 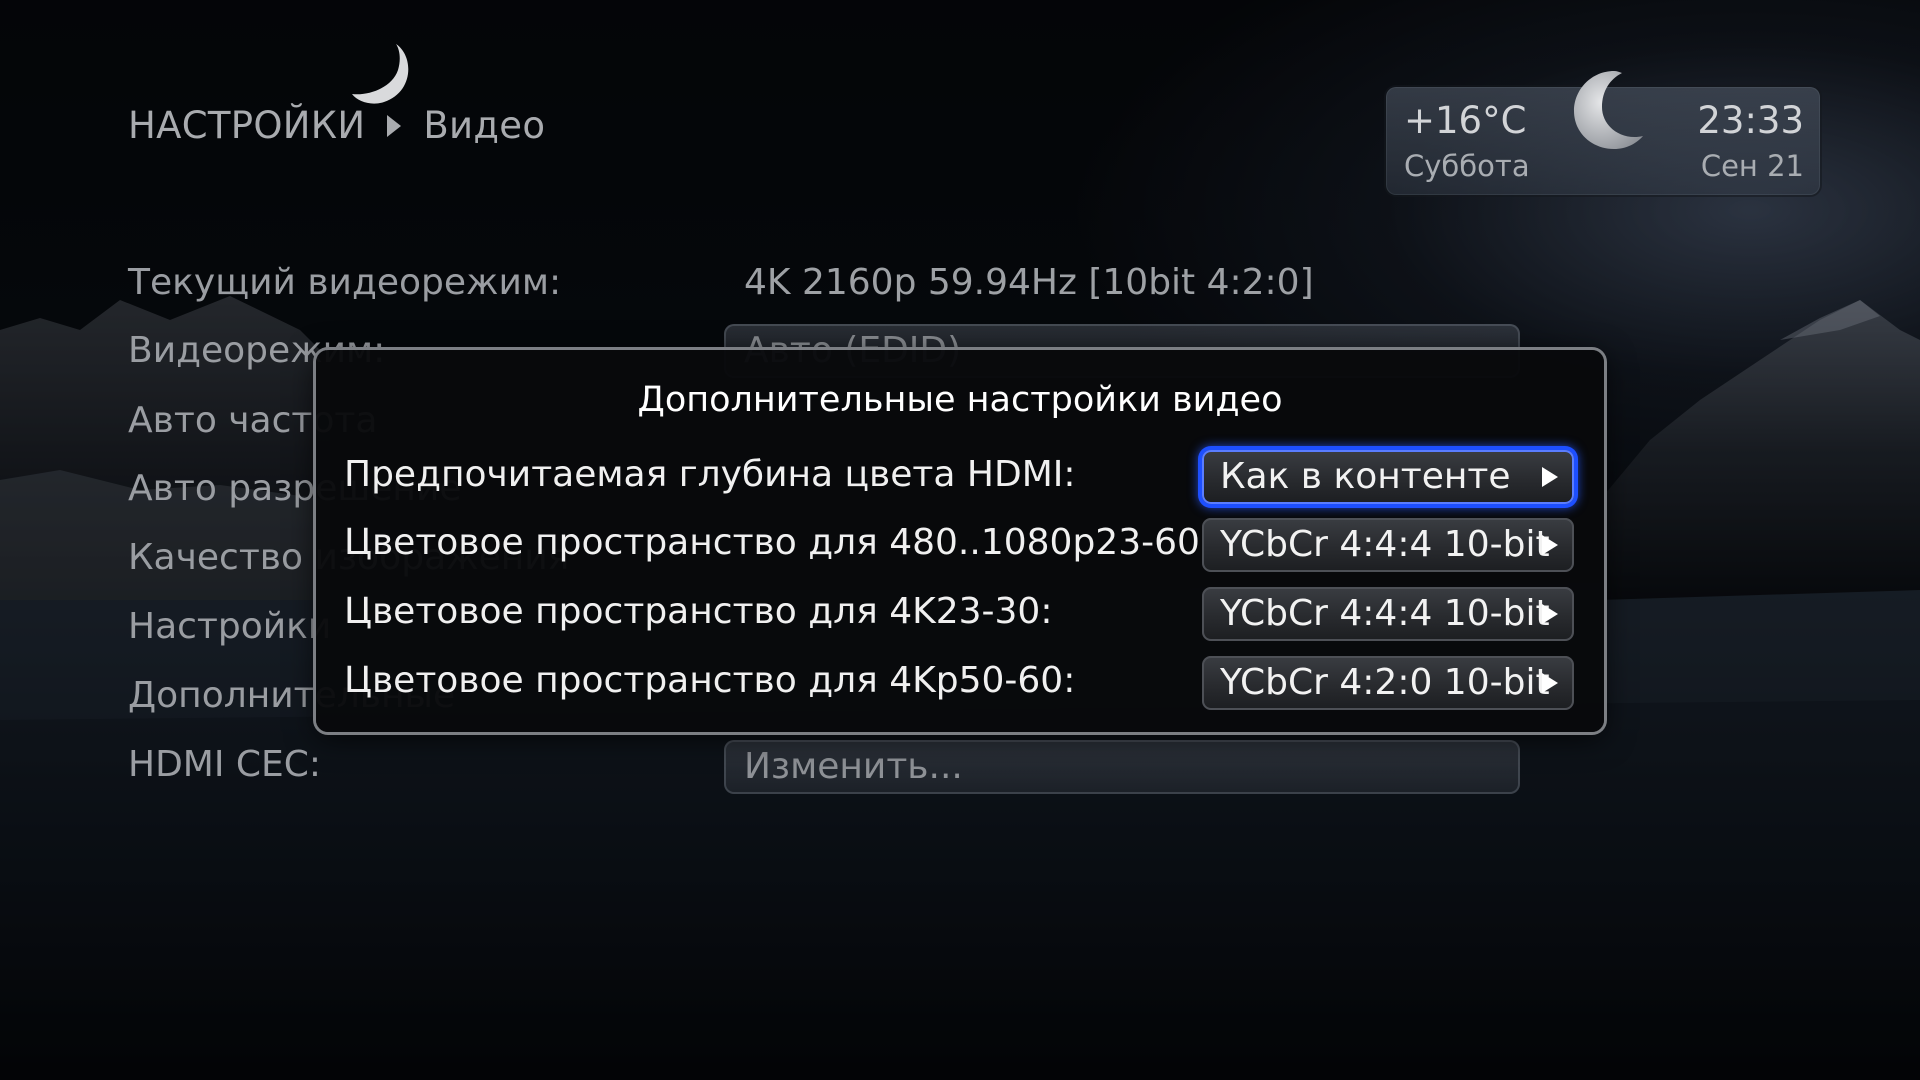 What do you see at coordinates (484, 125) in the screenshot?
I see `page-title: Видео` at bounding box center [484, 125].